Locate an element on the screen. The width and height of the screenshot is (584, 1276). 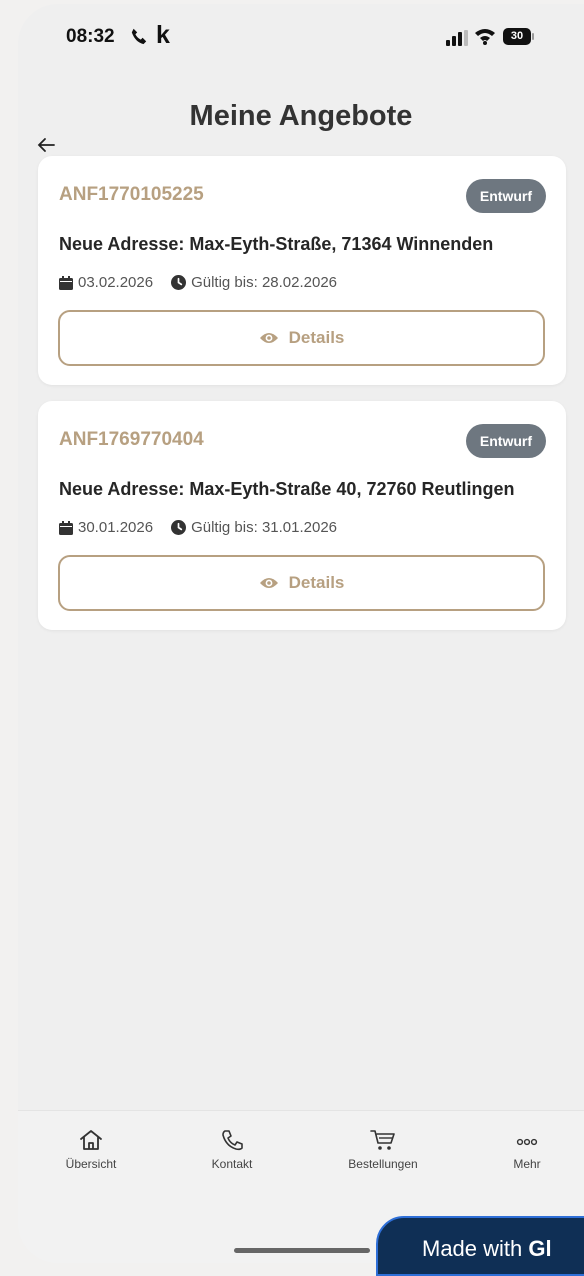
offer-date: 03.02.2026 is located at coordinates (116, 282).